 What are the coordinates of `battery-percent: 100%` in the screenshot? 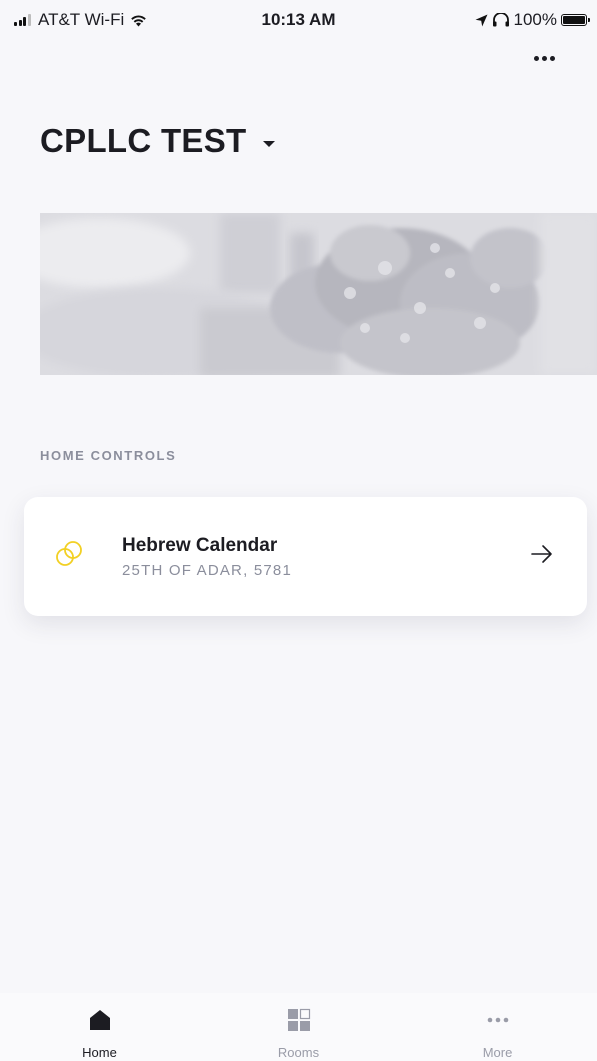 It's located at (535, 19).